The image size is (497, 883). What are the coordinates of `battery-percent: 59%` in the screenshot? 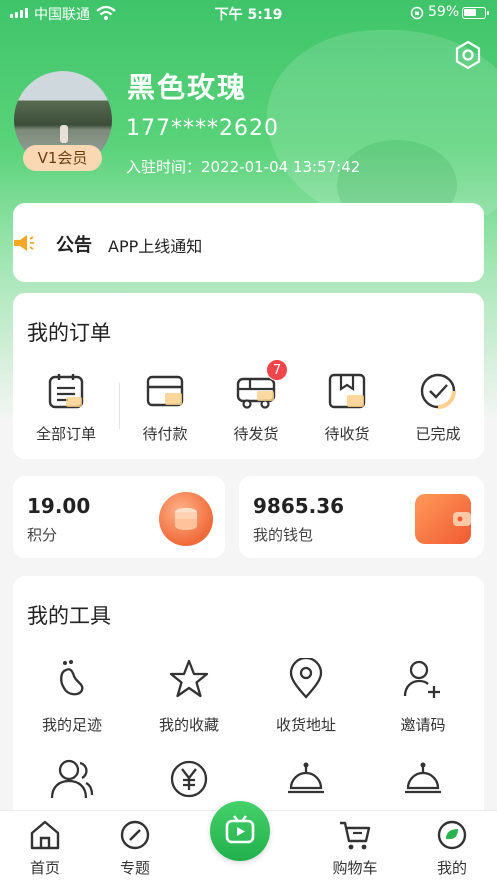 It's located at (444, 12).